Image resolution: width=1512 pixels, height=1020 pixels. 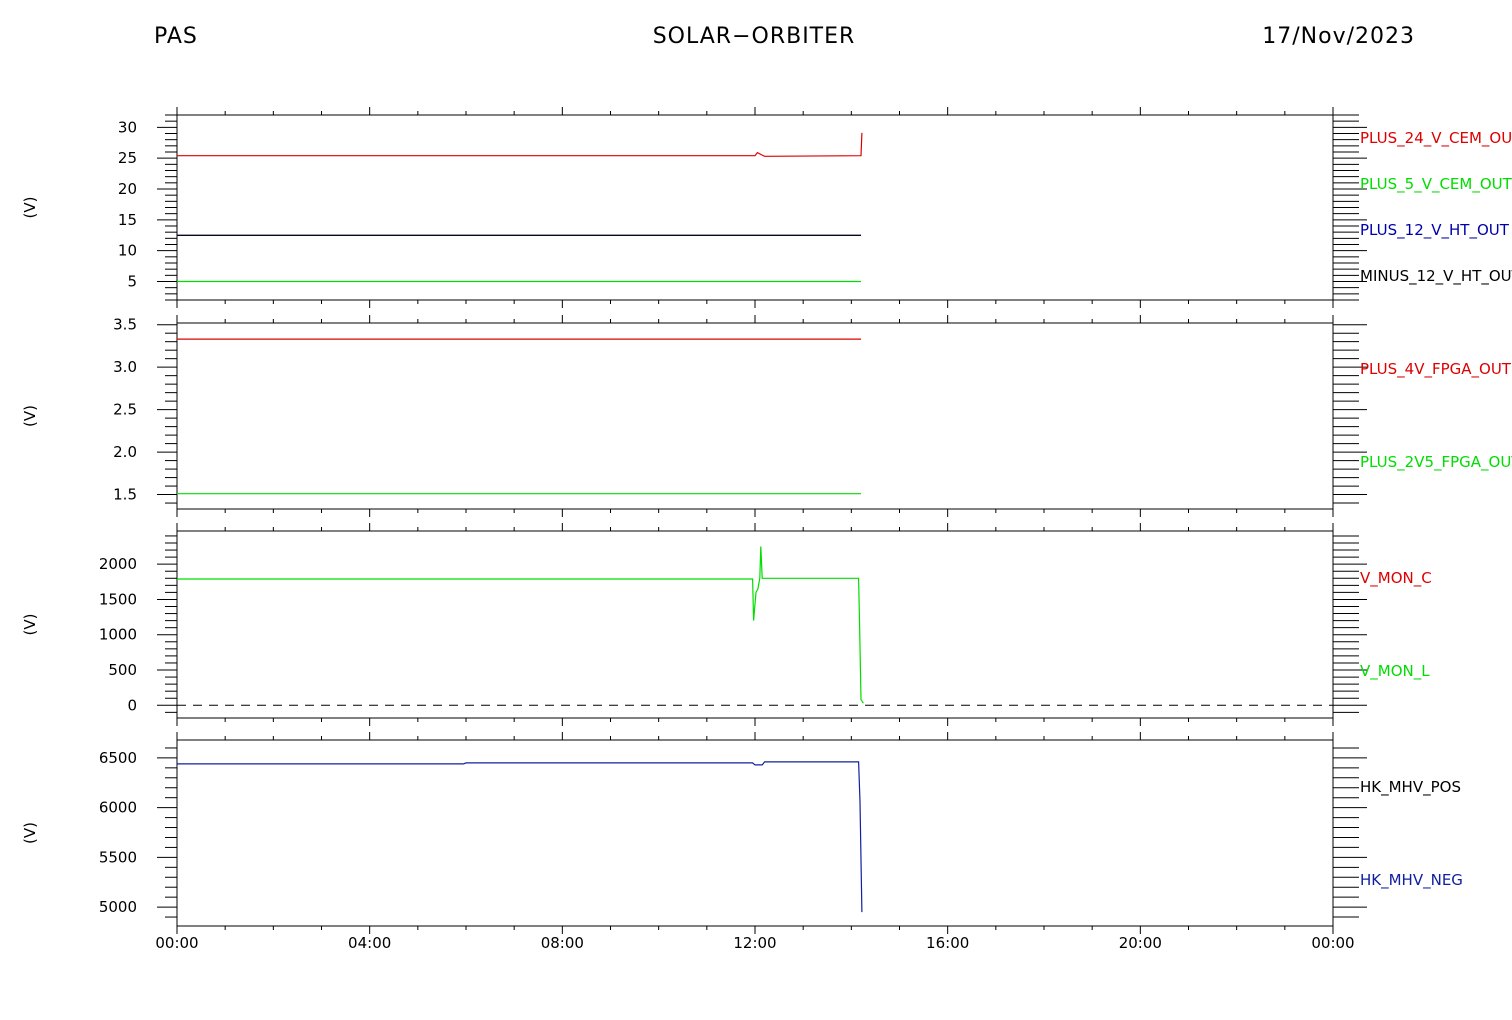 I want to click on y-tick-label: 20, so click(x=127, y=189).